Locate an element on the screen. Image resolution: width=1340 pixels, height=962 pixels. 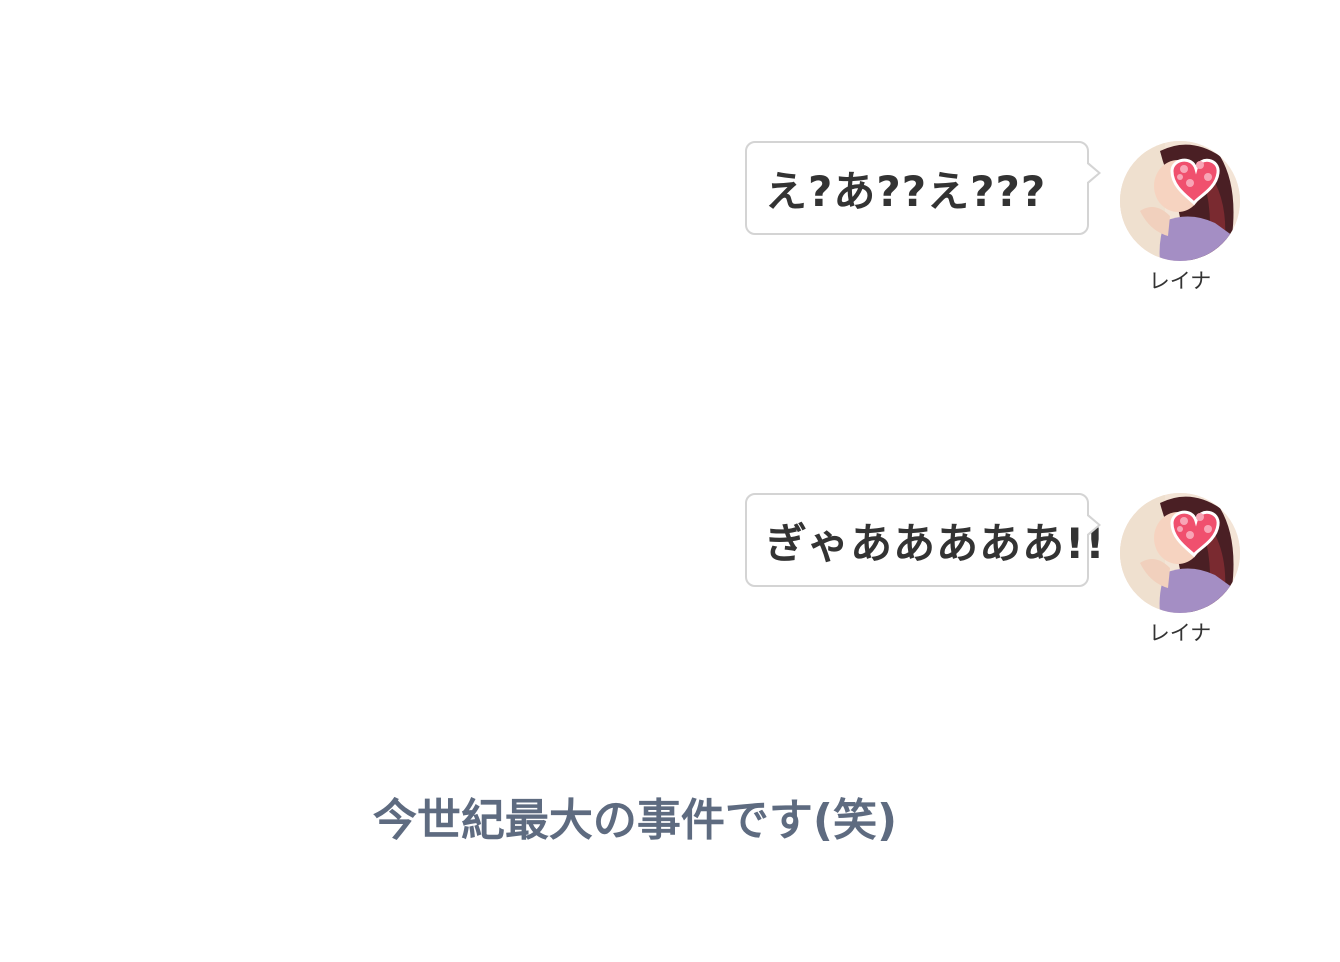
speech-bubble: ぎゃあああああ!! is located at coordinates (924, 540).